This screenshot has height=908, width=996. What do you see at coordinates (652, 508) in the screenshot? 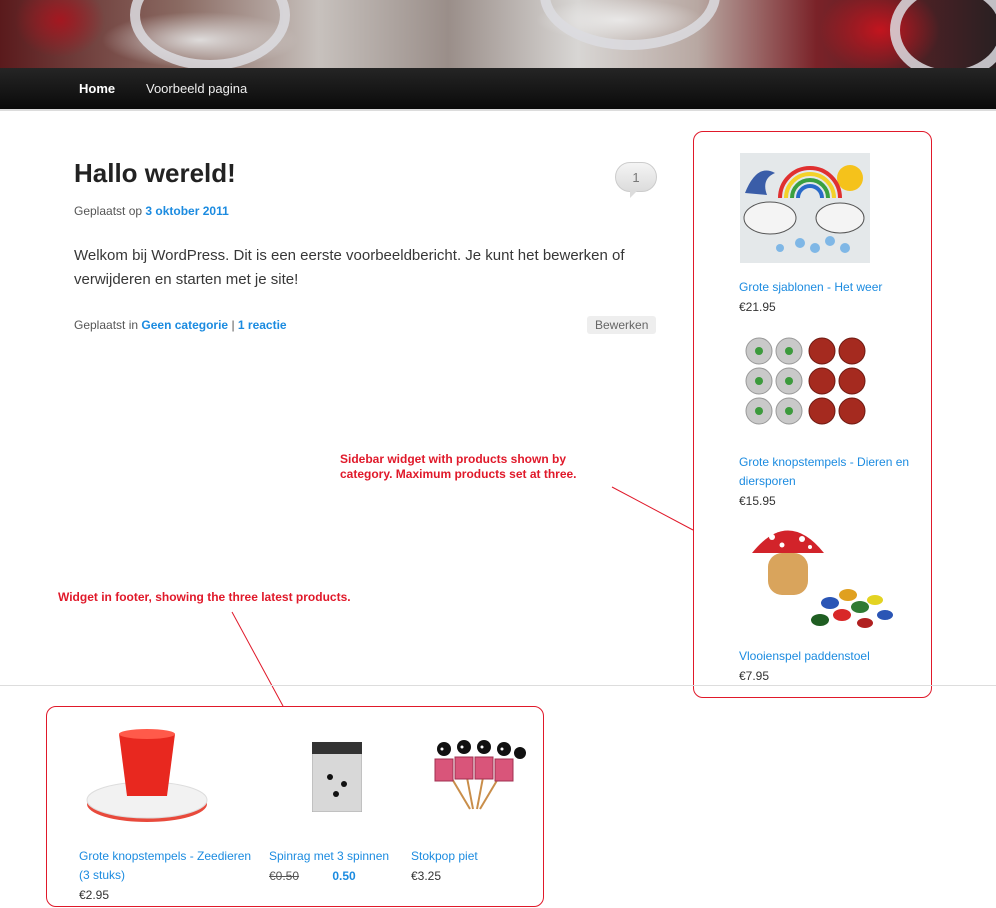
I see `sidebar-annotation-line` at bounding box center [652, 508].